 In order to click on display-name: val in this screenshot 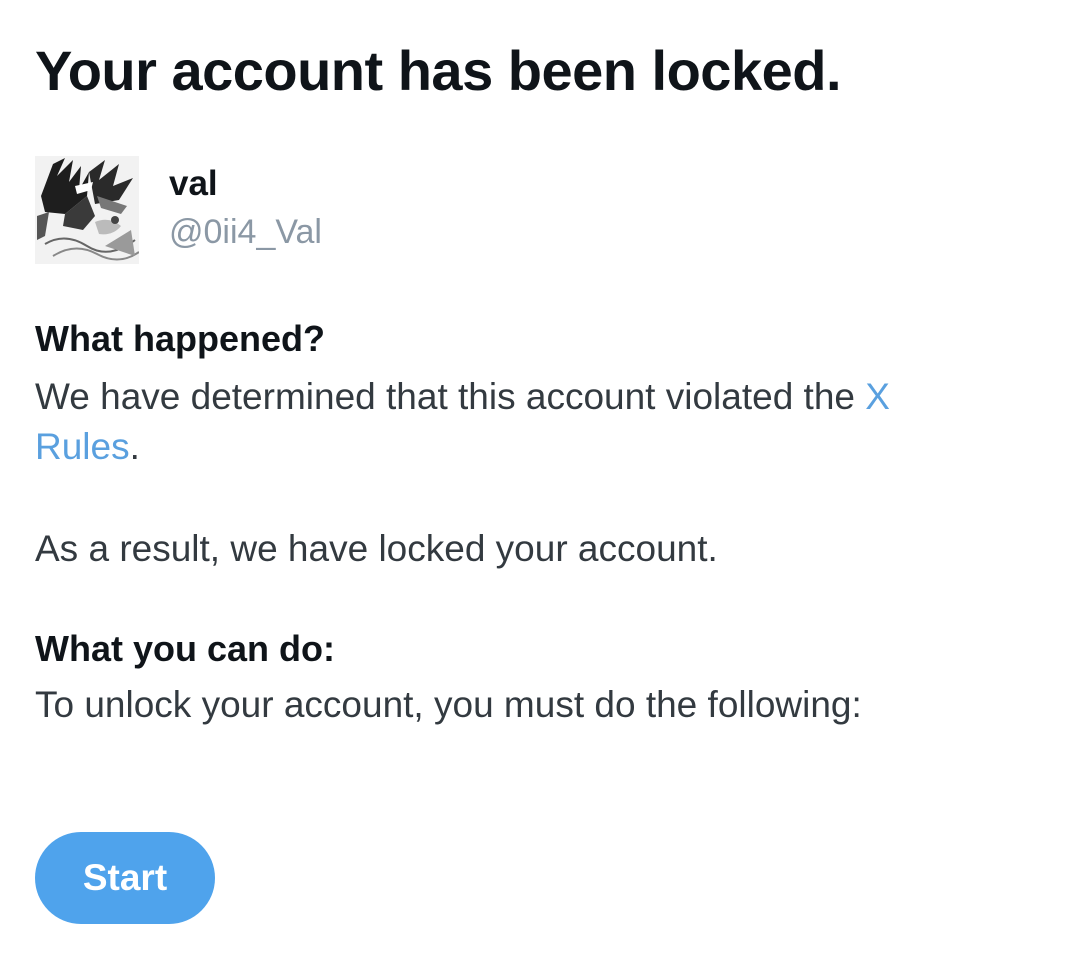, I will do `click(193, 183)`.